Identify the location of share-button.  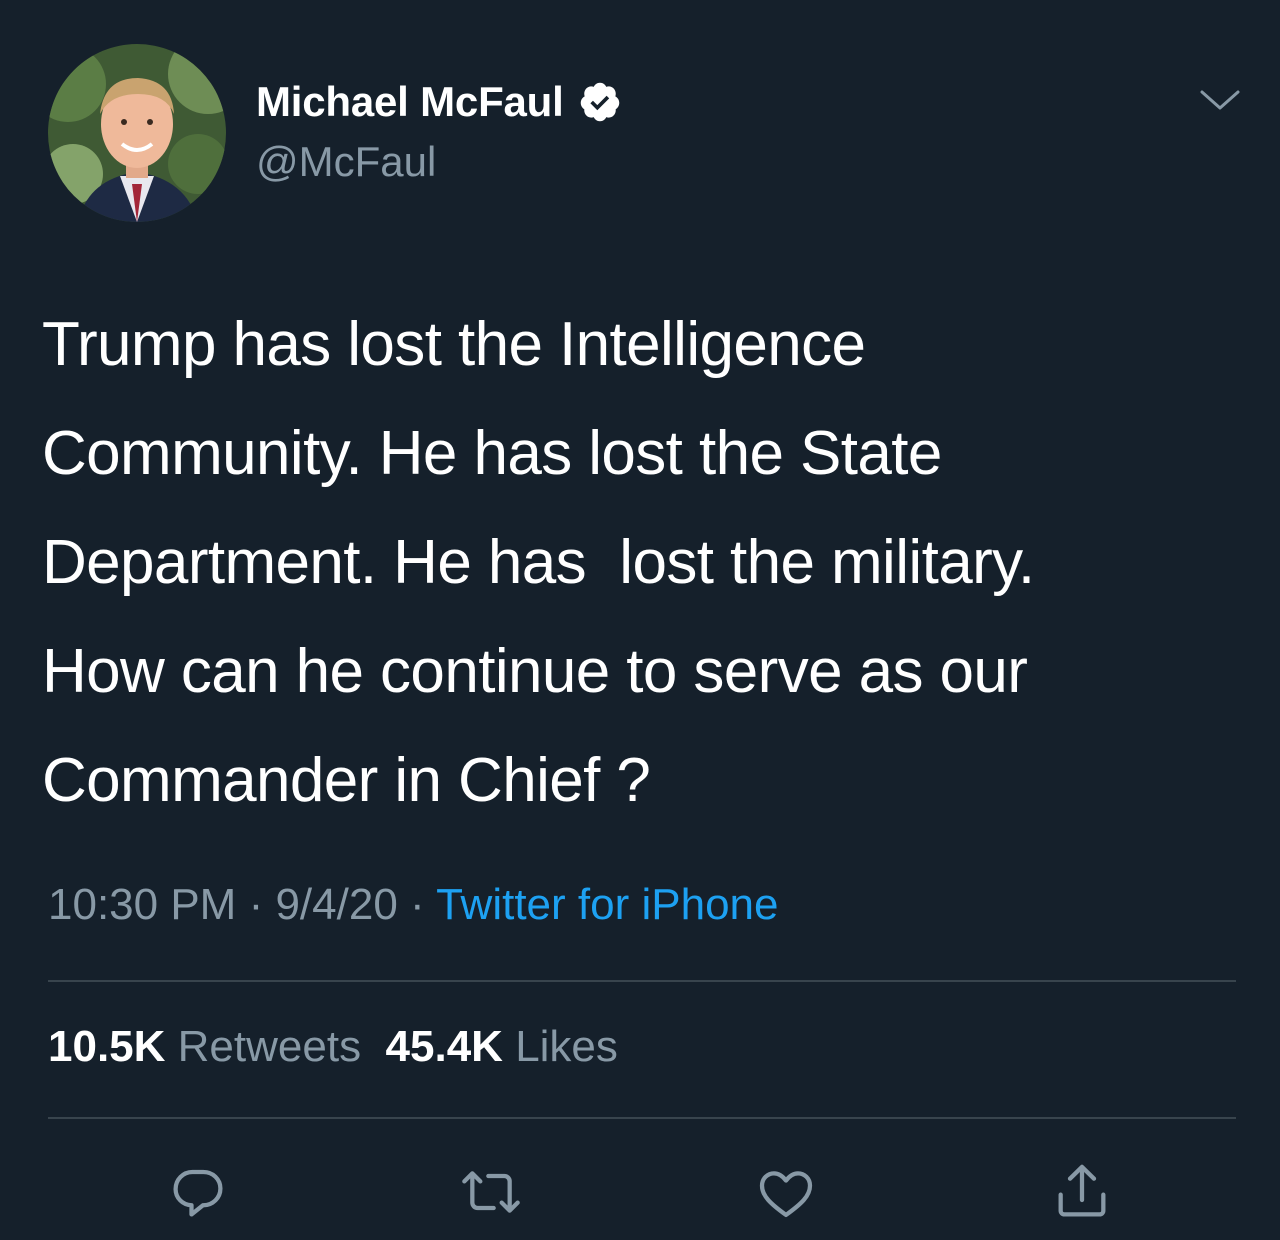
(1082, 1192).